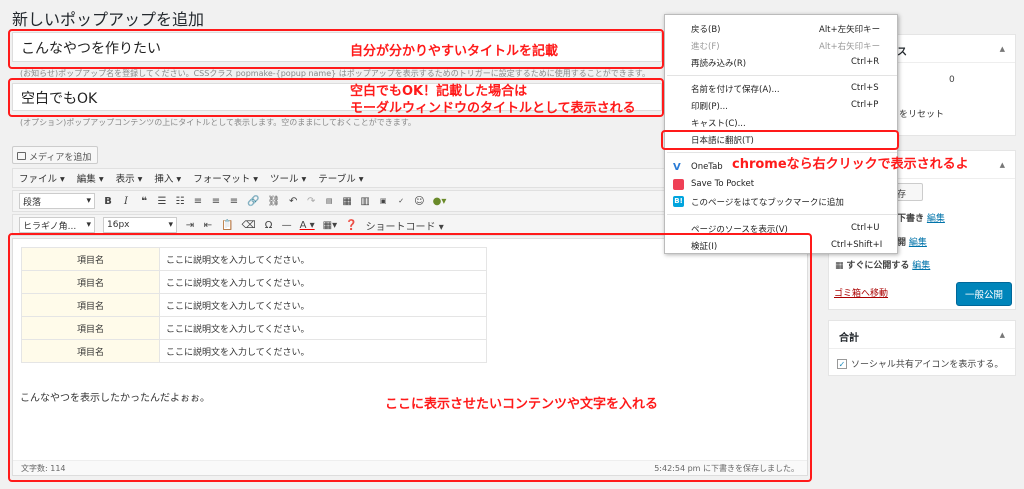  What do you see at coordinates (678, 184) in the screenshot?
I see `pocket-icon` at bounding box center [678, 184].